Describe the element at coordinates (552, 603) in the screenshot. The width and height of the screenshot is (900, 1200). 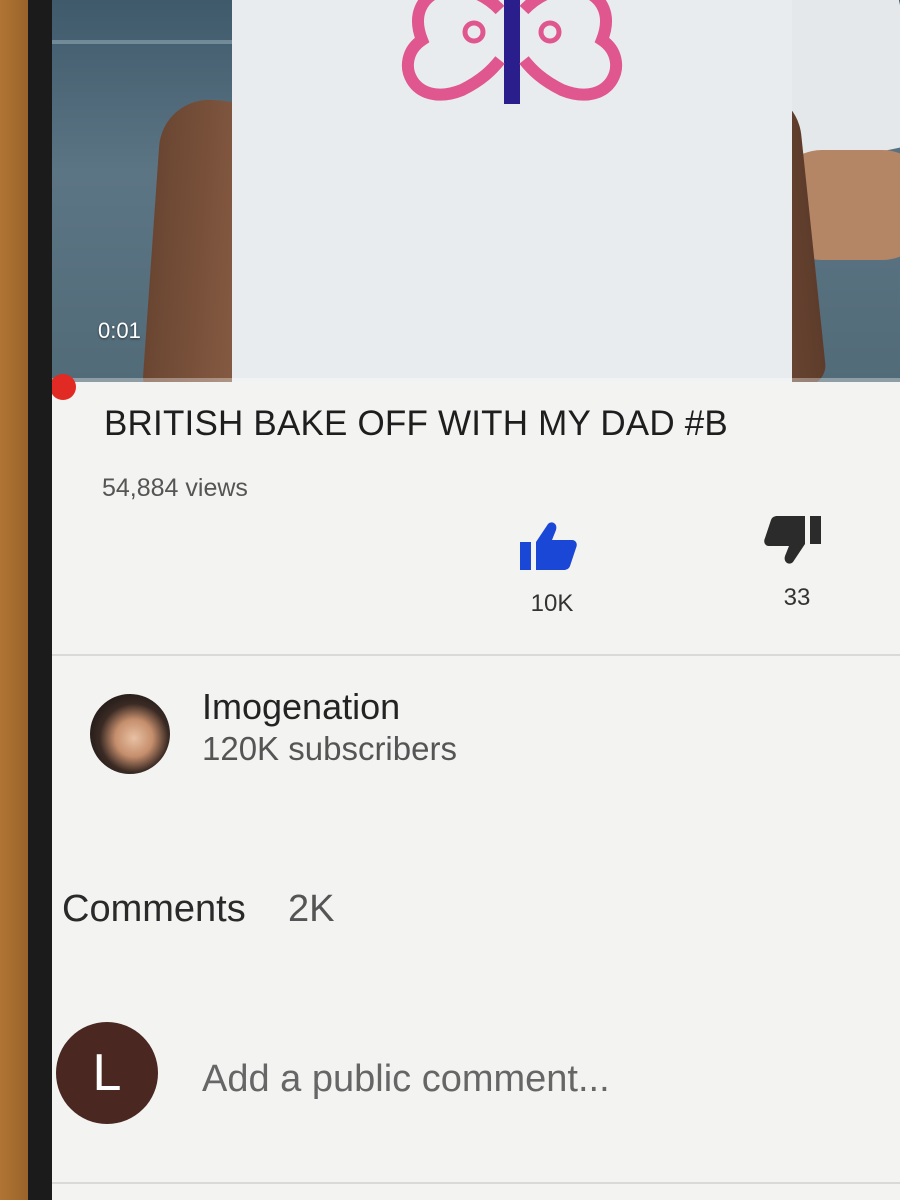
I see `like-count: 10K` at that location.